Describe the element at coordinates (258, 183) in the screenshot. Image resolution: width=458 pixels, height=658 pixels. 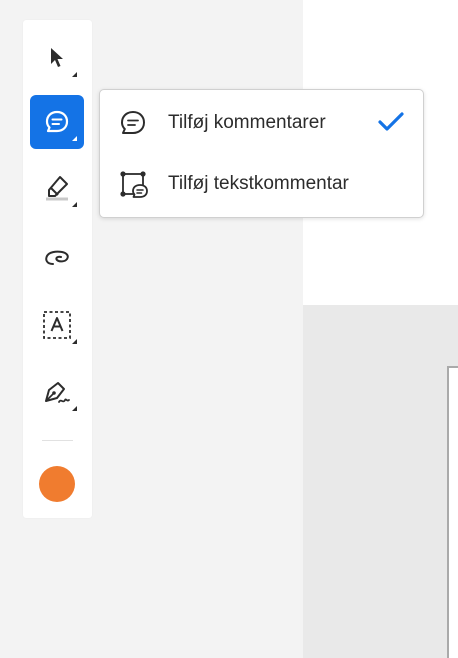
I see `menu-item-label: Tilføj tekstkommentar` at that location.